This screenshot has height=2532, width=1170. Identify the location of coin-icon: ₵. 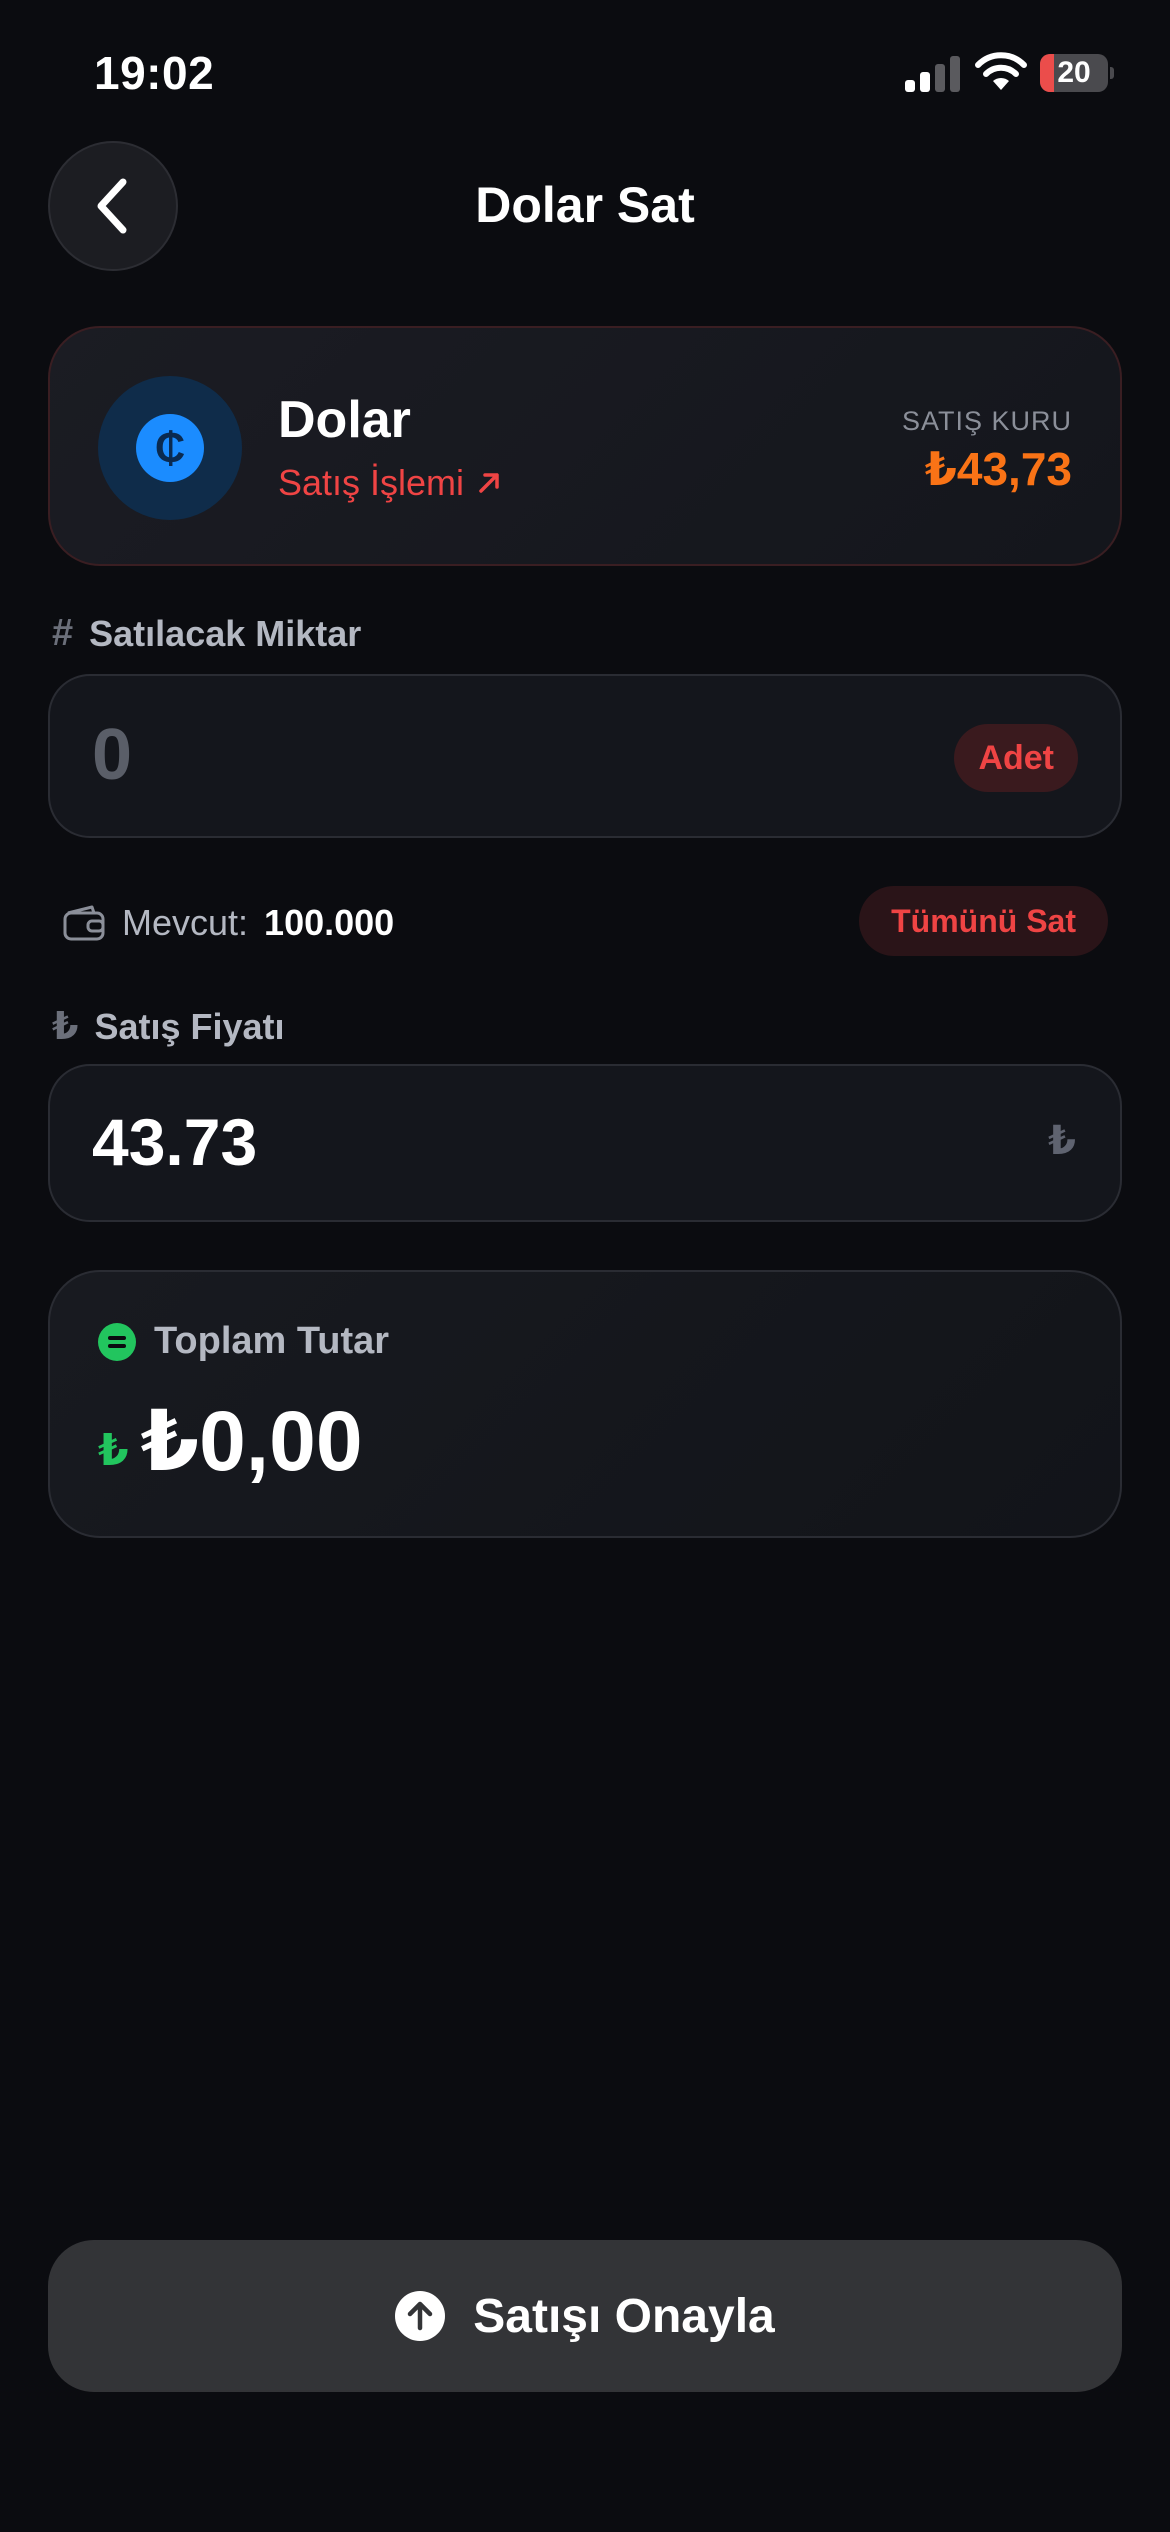
(170, 448).